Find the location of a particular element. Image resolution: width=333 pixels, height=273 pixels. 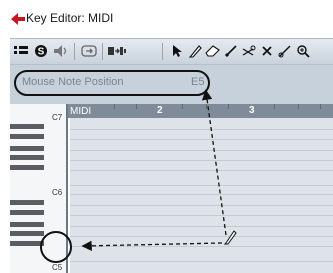

solo-icon: S is located at coordinates (41, 51).